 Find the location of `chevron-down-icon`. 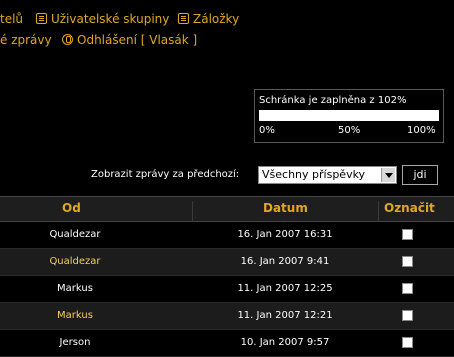

chevron-down-icon is located at coordinates (388, 175).